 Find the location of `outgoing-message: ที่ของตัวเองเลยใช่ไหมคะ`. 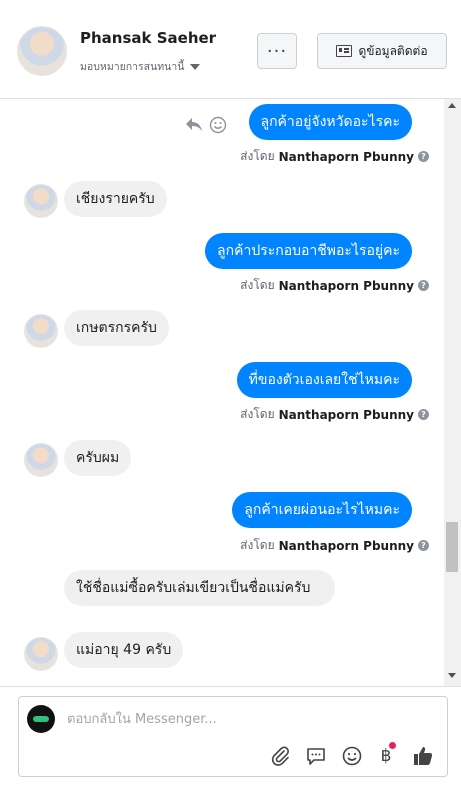

outgoing-message: ที่ของตัวเองเลยใช่ไหมคะ is located at coordinates (324, 380).